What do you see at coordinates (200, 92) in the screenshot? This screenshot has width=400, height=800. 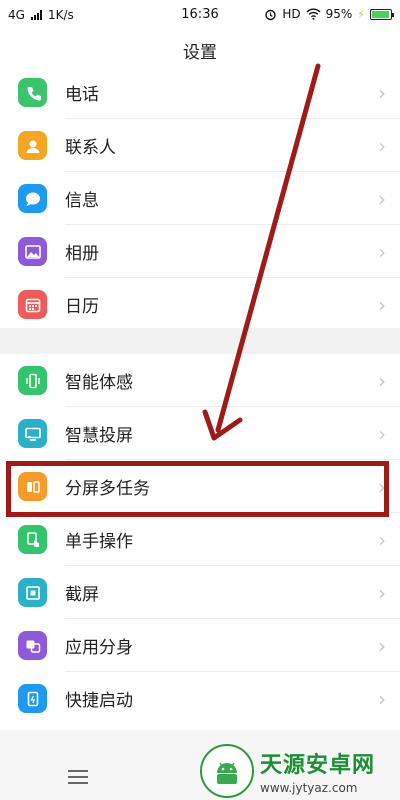 I see `settings-item-phone: 电话 ›` at bounding box center [200, 92].